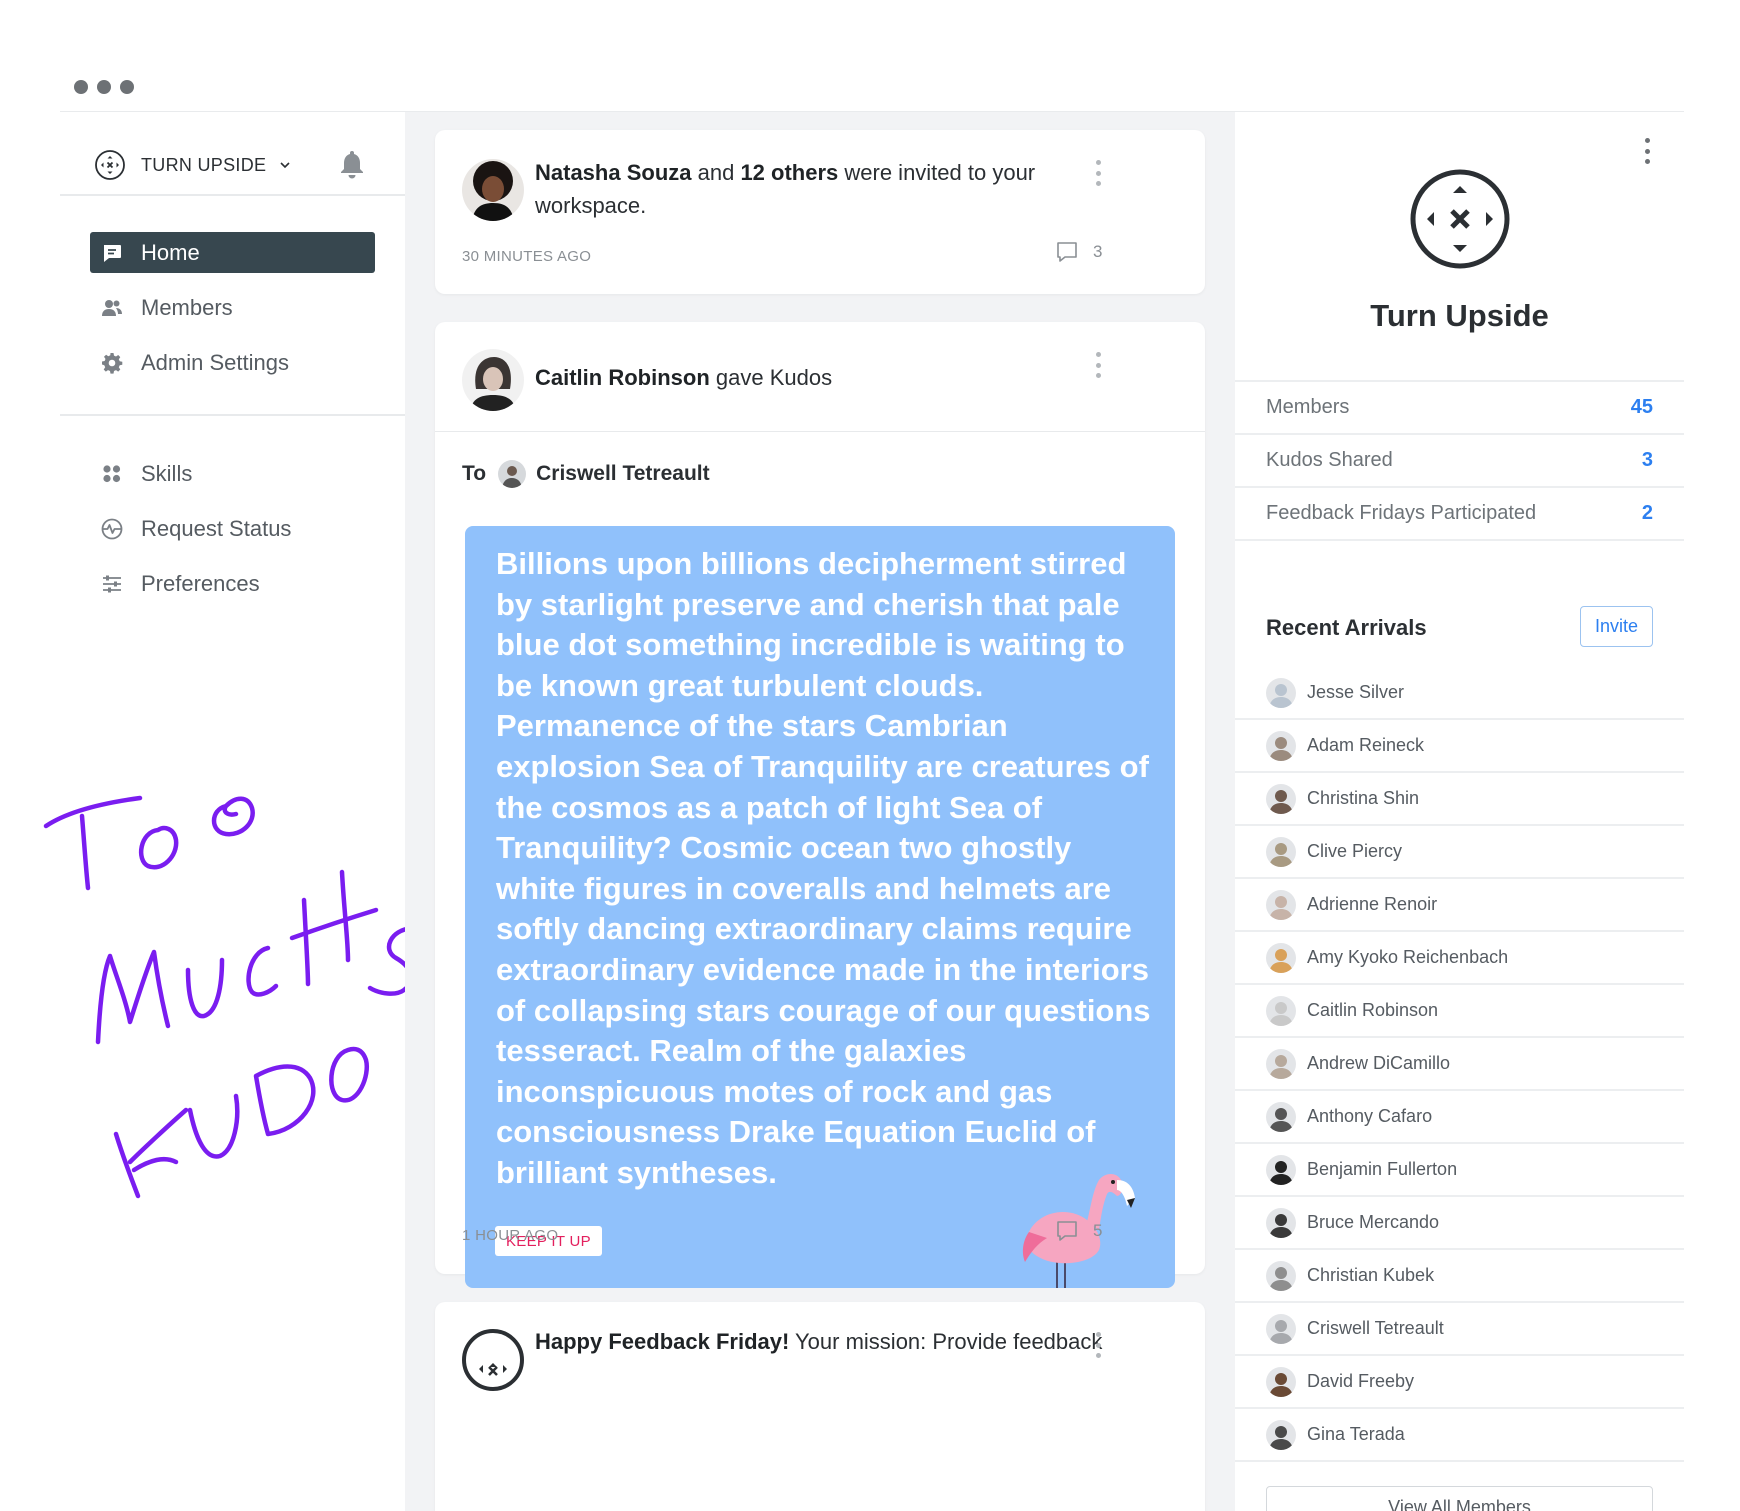 The image size is (1740, 1511). I want to click on timestamp: 30 MINUTES AGO, so click(527, 256).